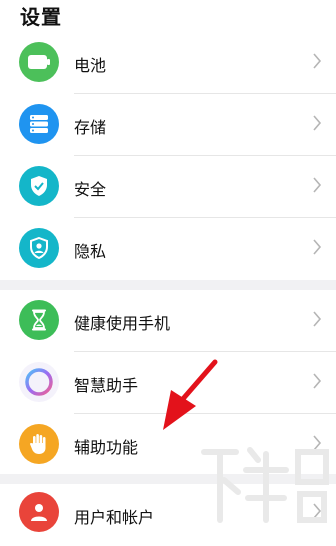 This screenshot has width=336, height=546. Describe the element at coordinates (39, 444) in the screenshot. I see `hand-icon` at that location.